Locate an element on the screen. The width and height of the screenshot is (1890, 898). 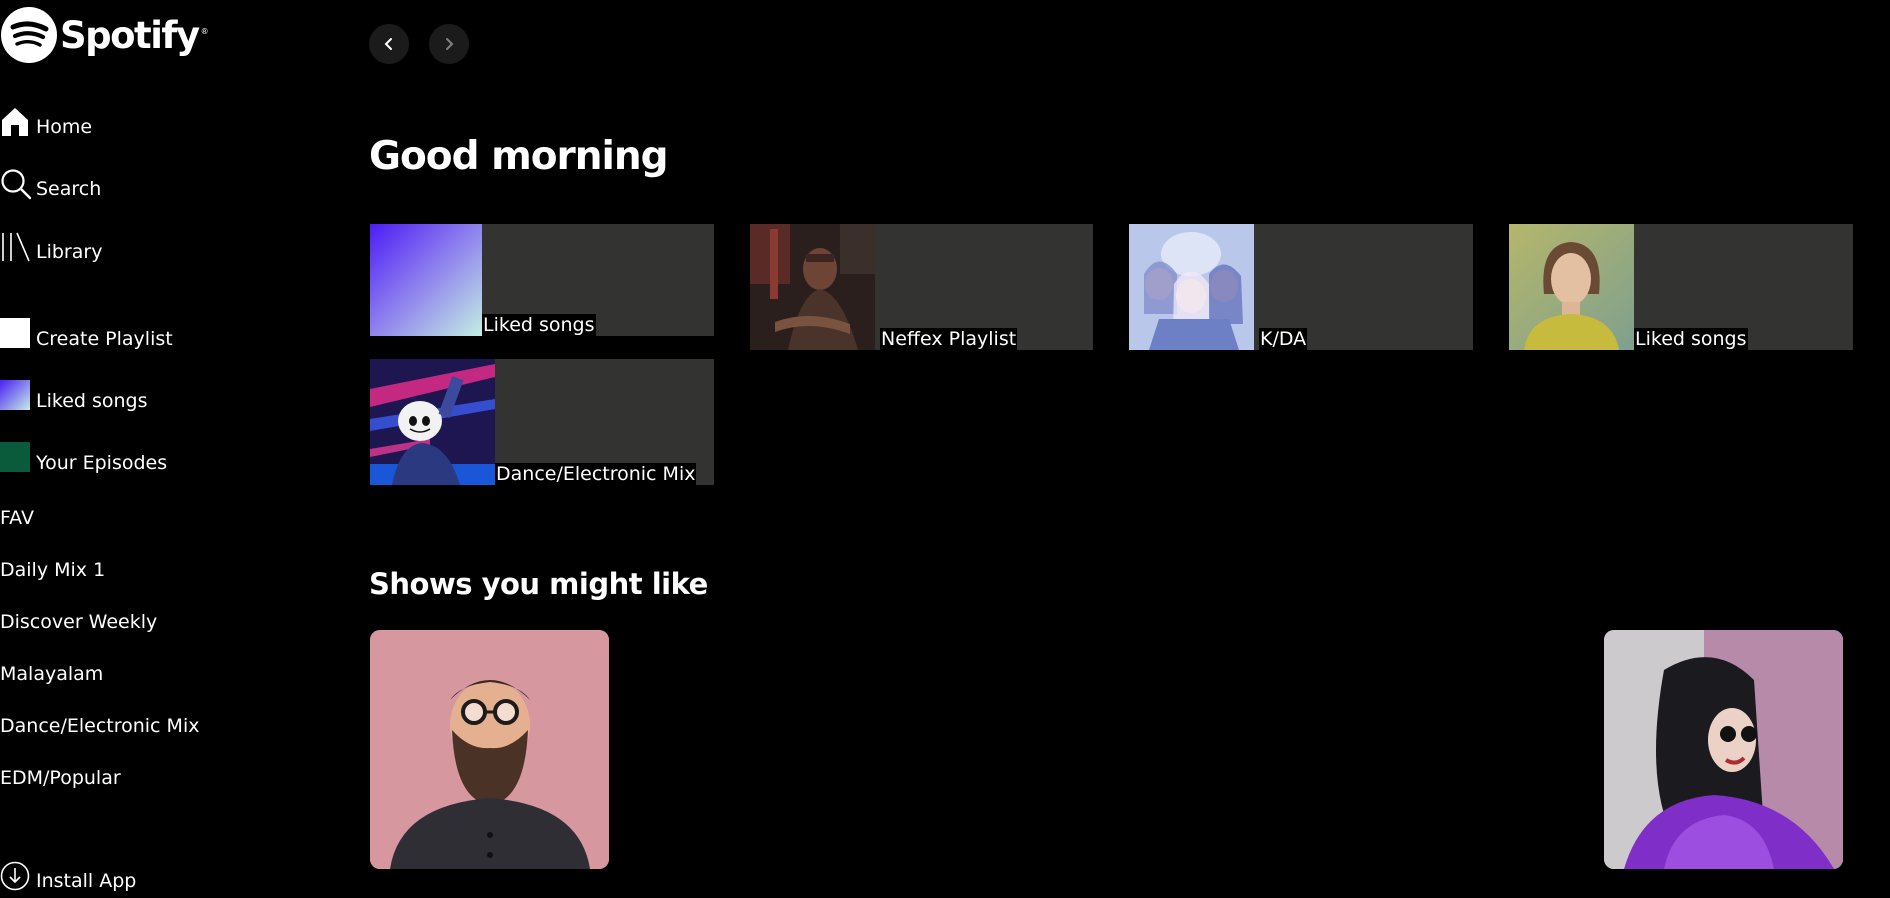
install-app-label: Install App is located at coordinates (86, 881).